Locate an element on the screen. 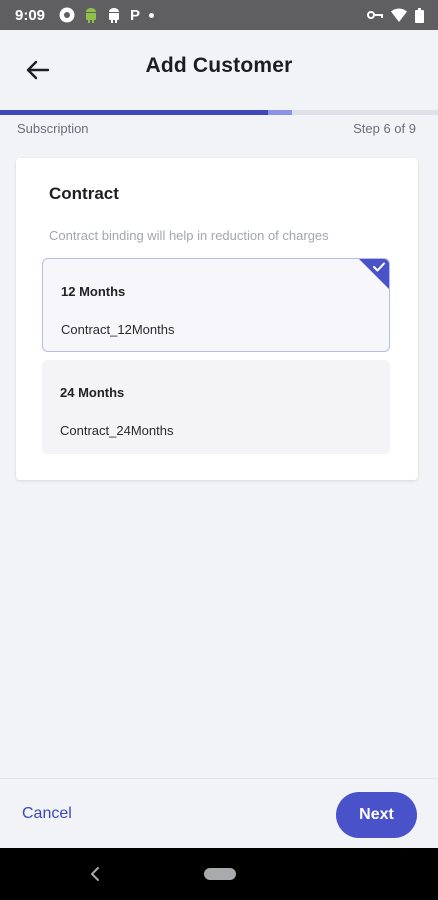  system-icons is located at coordinates (395, 15).